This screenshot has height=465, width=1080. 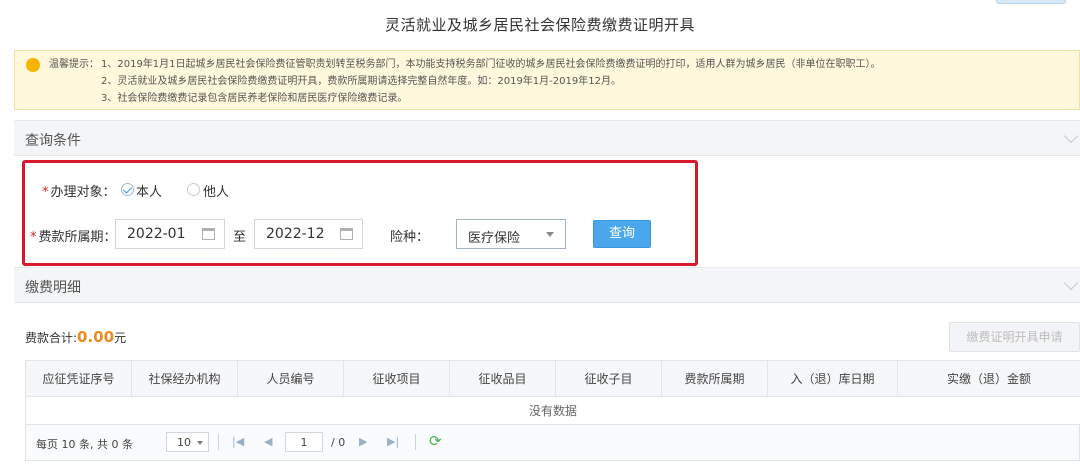 What do you see at coordinates (1014, 337) in the screenshot?
I see `apply-certificate-button: 缴费证明开具申请` at bounding box center [1014, 337].